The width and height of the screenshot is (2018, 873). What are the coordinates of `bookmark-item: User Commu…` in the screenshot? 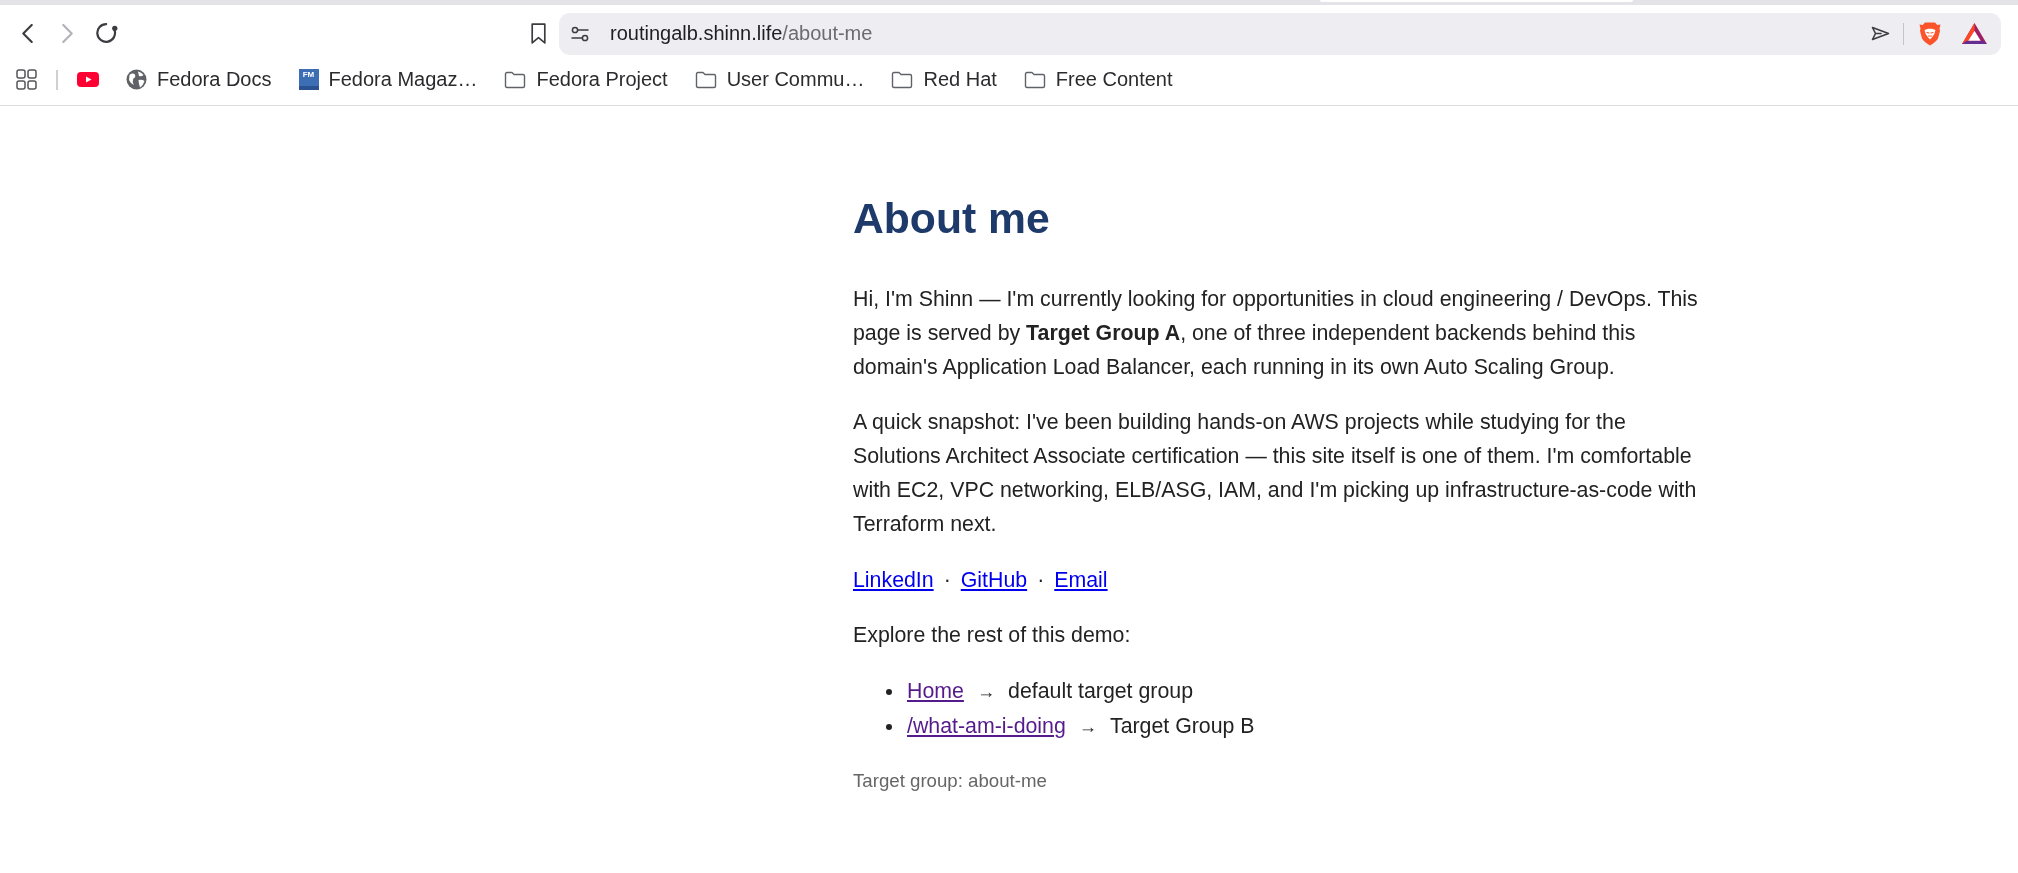 It's located at (779, 79).